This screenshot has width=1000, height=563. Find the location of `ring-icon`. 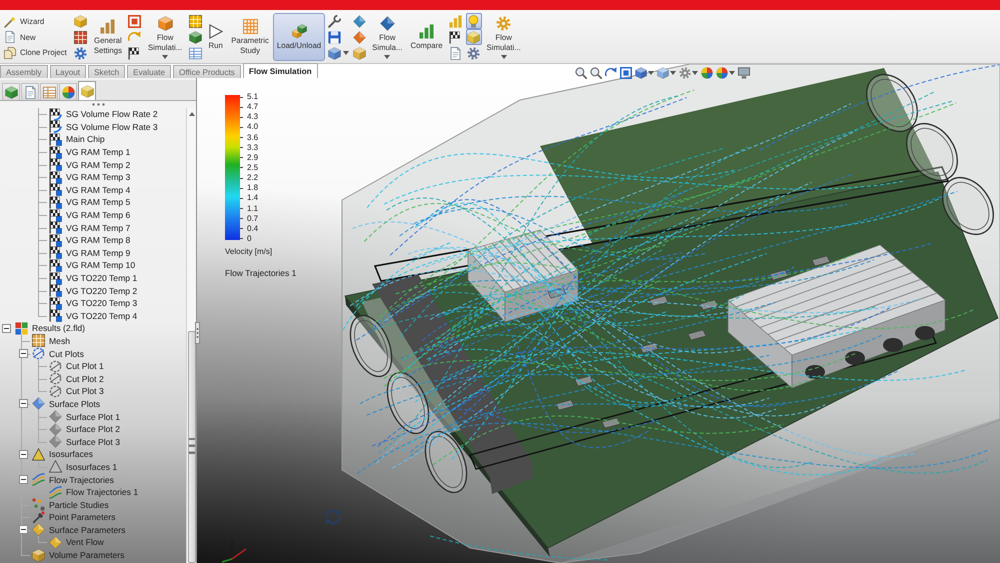

ring-icon is located at coordinates (55, 379).